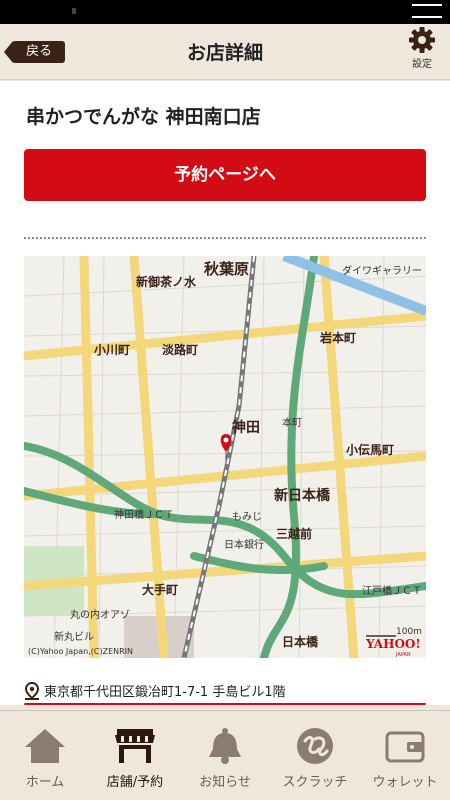 This screenshot has height=800, width=450. Describe the element at coordinates (160, 589) in the screenshot. I see `map-label-otemachi: 大手町` at that location.